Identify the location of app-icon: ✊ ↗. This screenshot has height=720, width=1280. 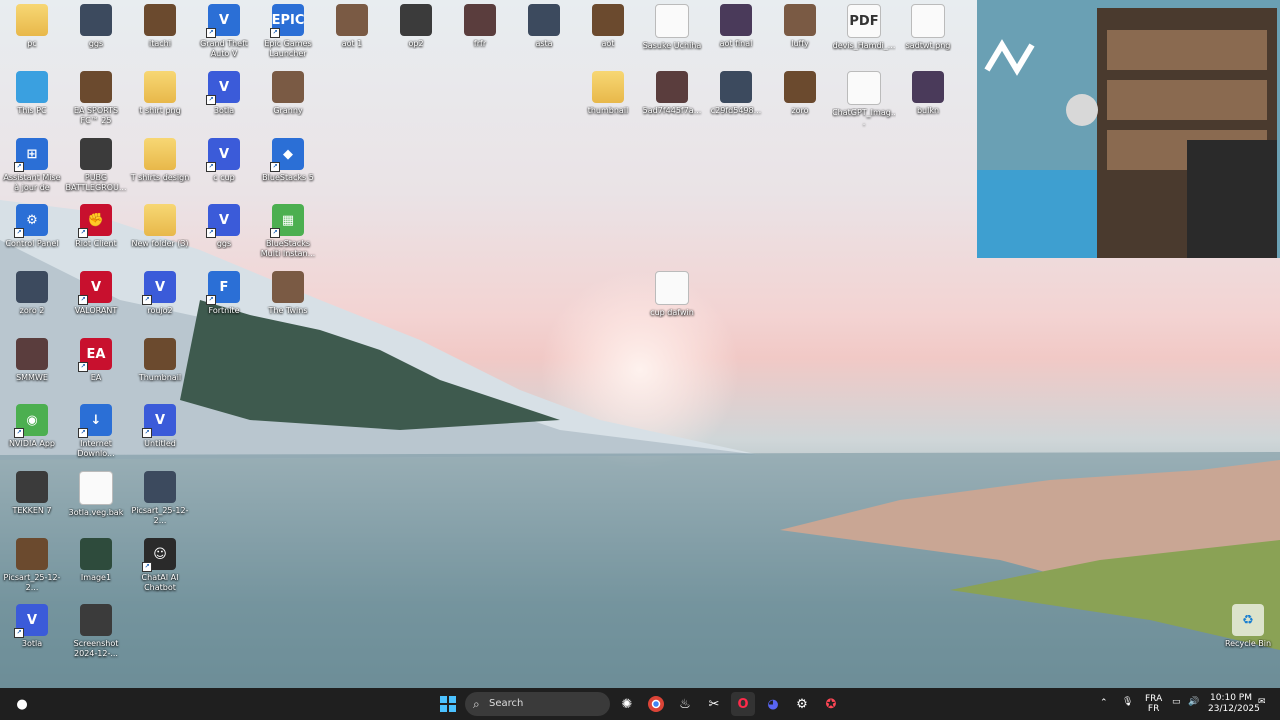
(95, 221).